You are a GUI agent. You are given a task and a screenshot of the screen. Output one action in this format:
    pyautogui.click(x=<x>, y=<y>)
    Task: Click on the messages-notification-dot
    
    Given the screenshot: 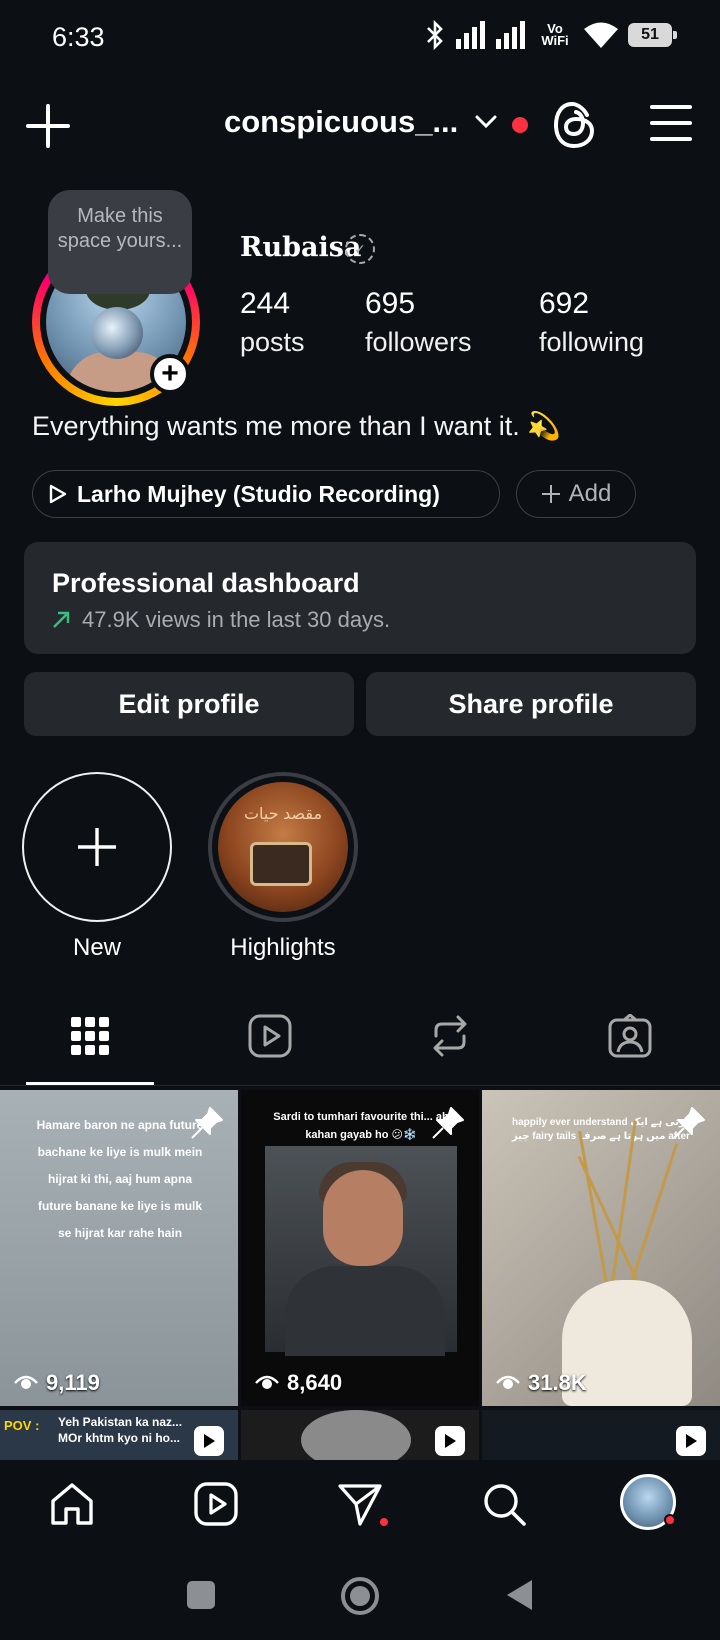 What is the action you would take?
    pyautogui.click(x=384, y=1522)
    